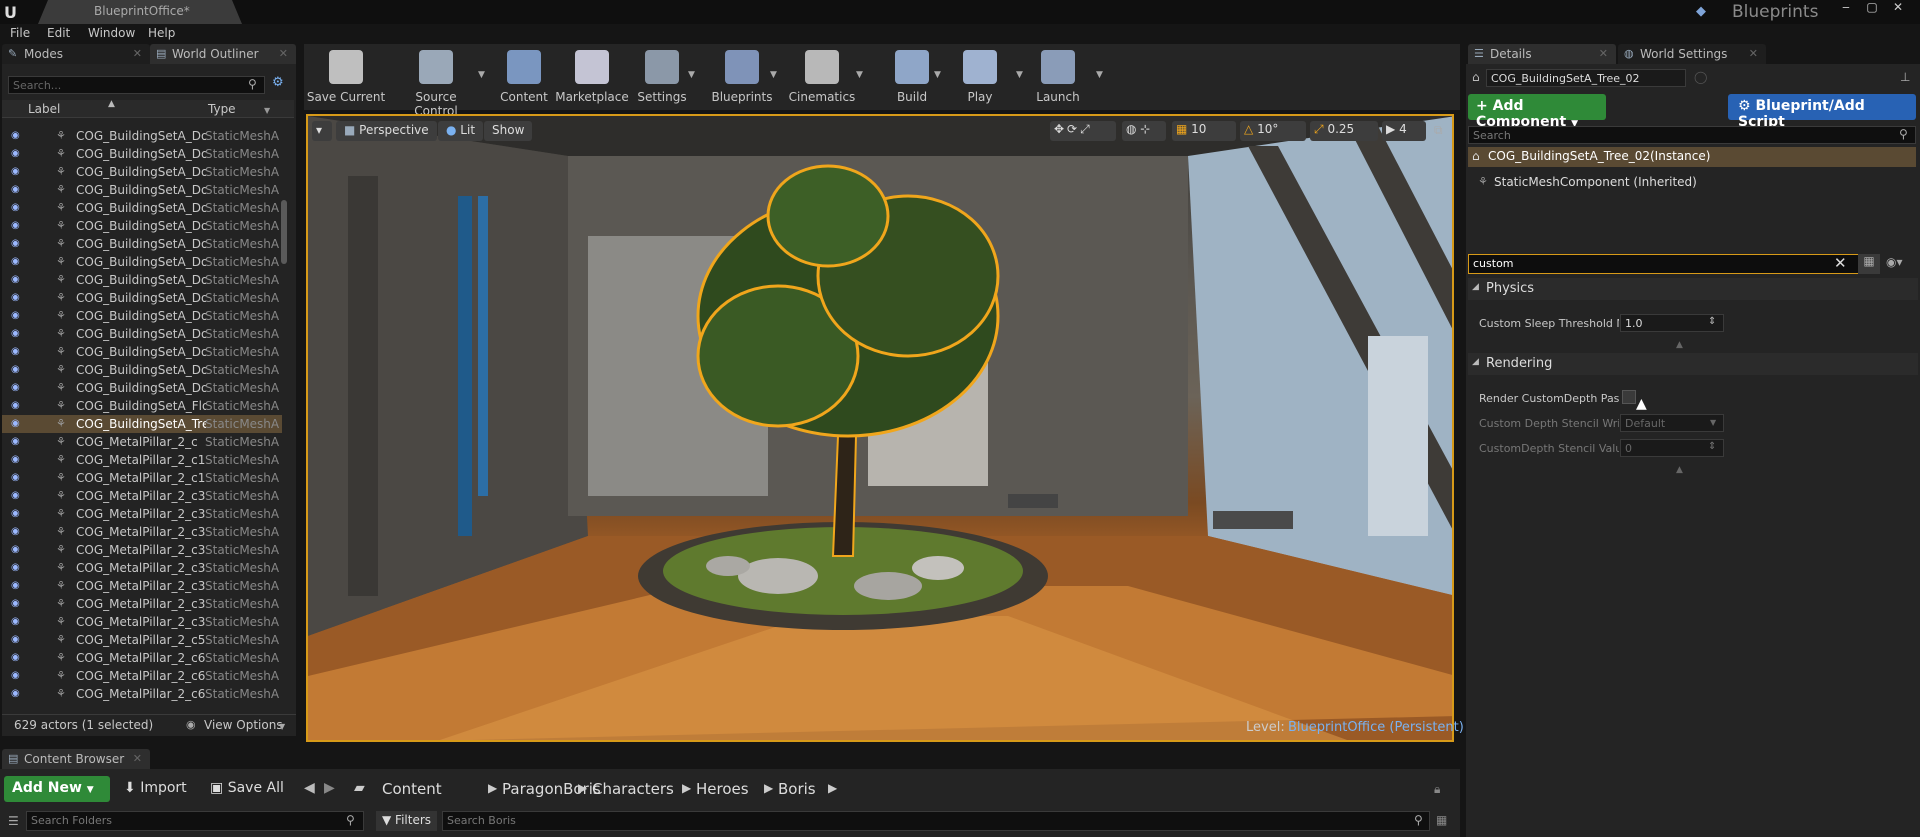  What do you see at coordinates (142, 604) in the screenshot?
I see `outliner-row: ◉ ⚘ COG_MetalPillar_2_c35 StaticMeshAc` at bounding box center [142, 604].